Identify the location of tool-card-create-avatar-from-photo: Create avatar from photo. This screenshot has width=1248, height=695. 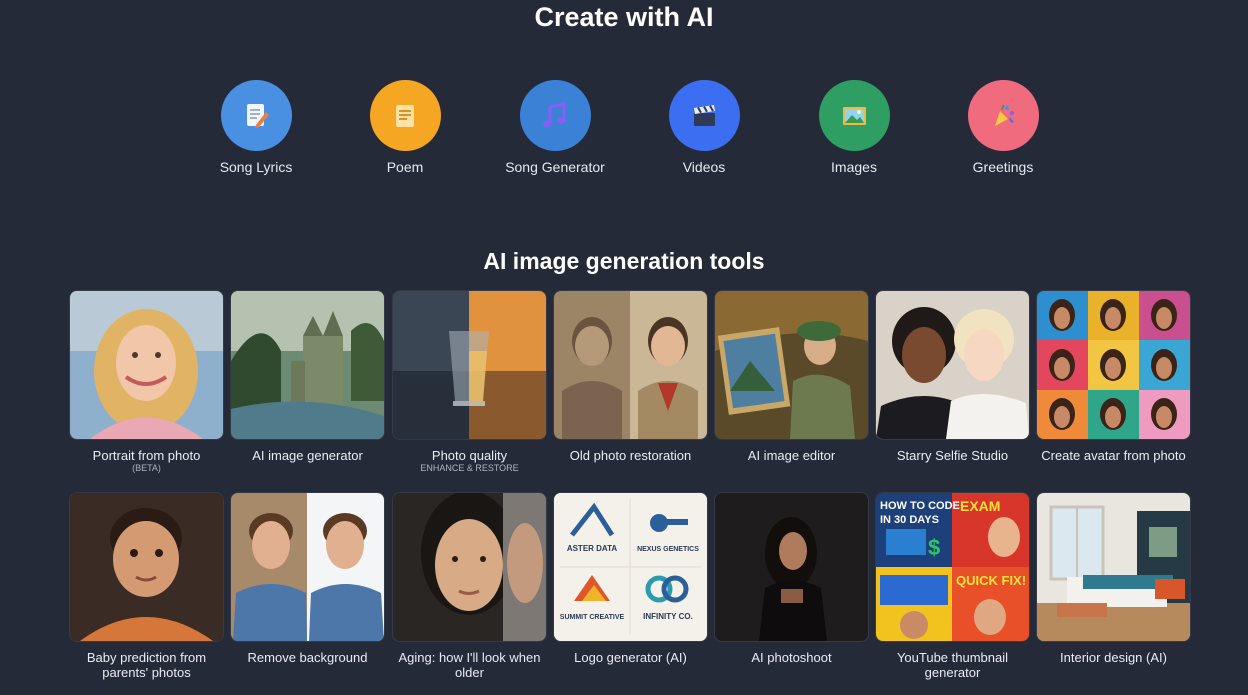
(1113, 377).